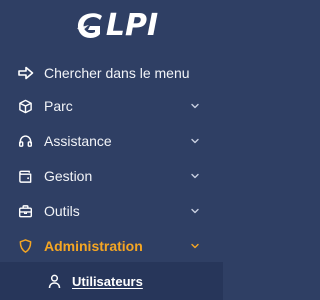 This screenshot has width=320, height=300. Describe the element at coordinates (68, 176) in the screenshot. I see `menu-item-label: Gestion` at that location.